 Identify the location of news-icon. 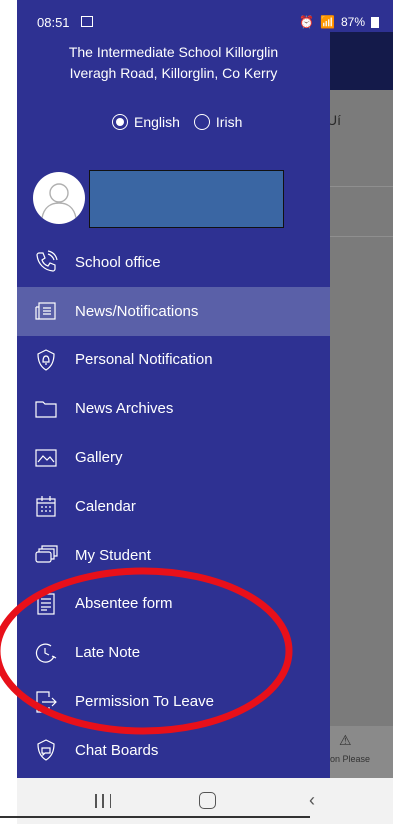
(45, 311).